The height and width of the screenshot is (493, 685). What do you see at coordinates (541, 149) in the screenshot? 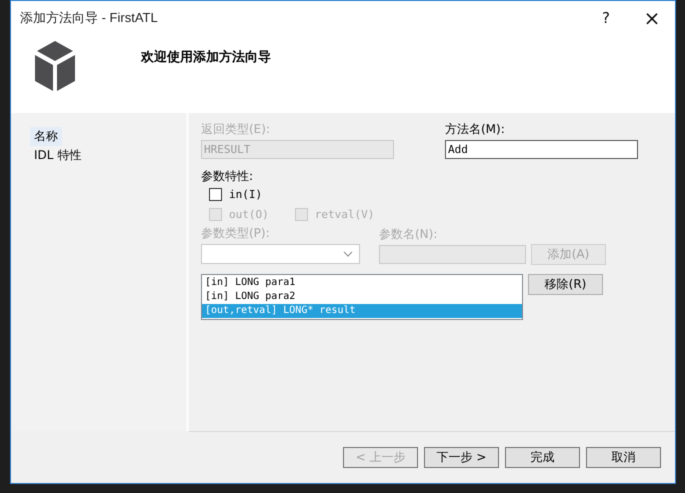
I see `method-name-field: Add` at bounding box center [541, 149].